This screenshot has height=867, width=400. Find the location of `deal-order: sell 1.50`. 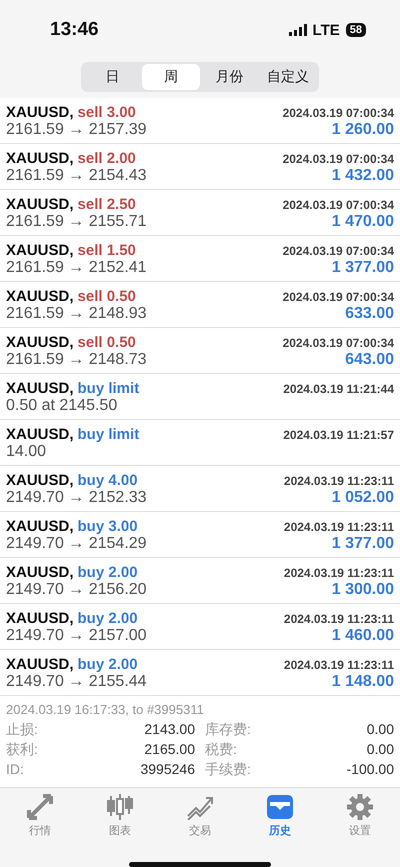

deal-order: sell 1.50 is located at coordinates (107, 250).